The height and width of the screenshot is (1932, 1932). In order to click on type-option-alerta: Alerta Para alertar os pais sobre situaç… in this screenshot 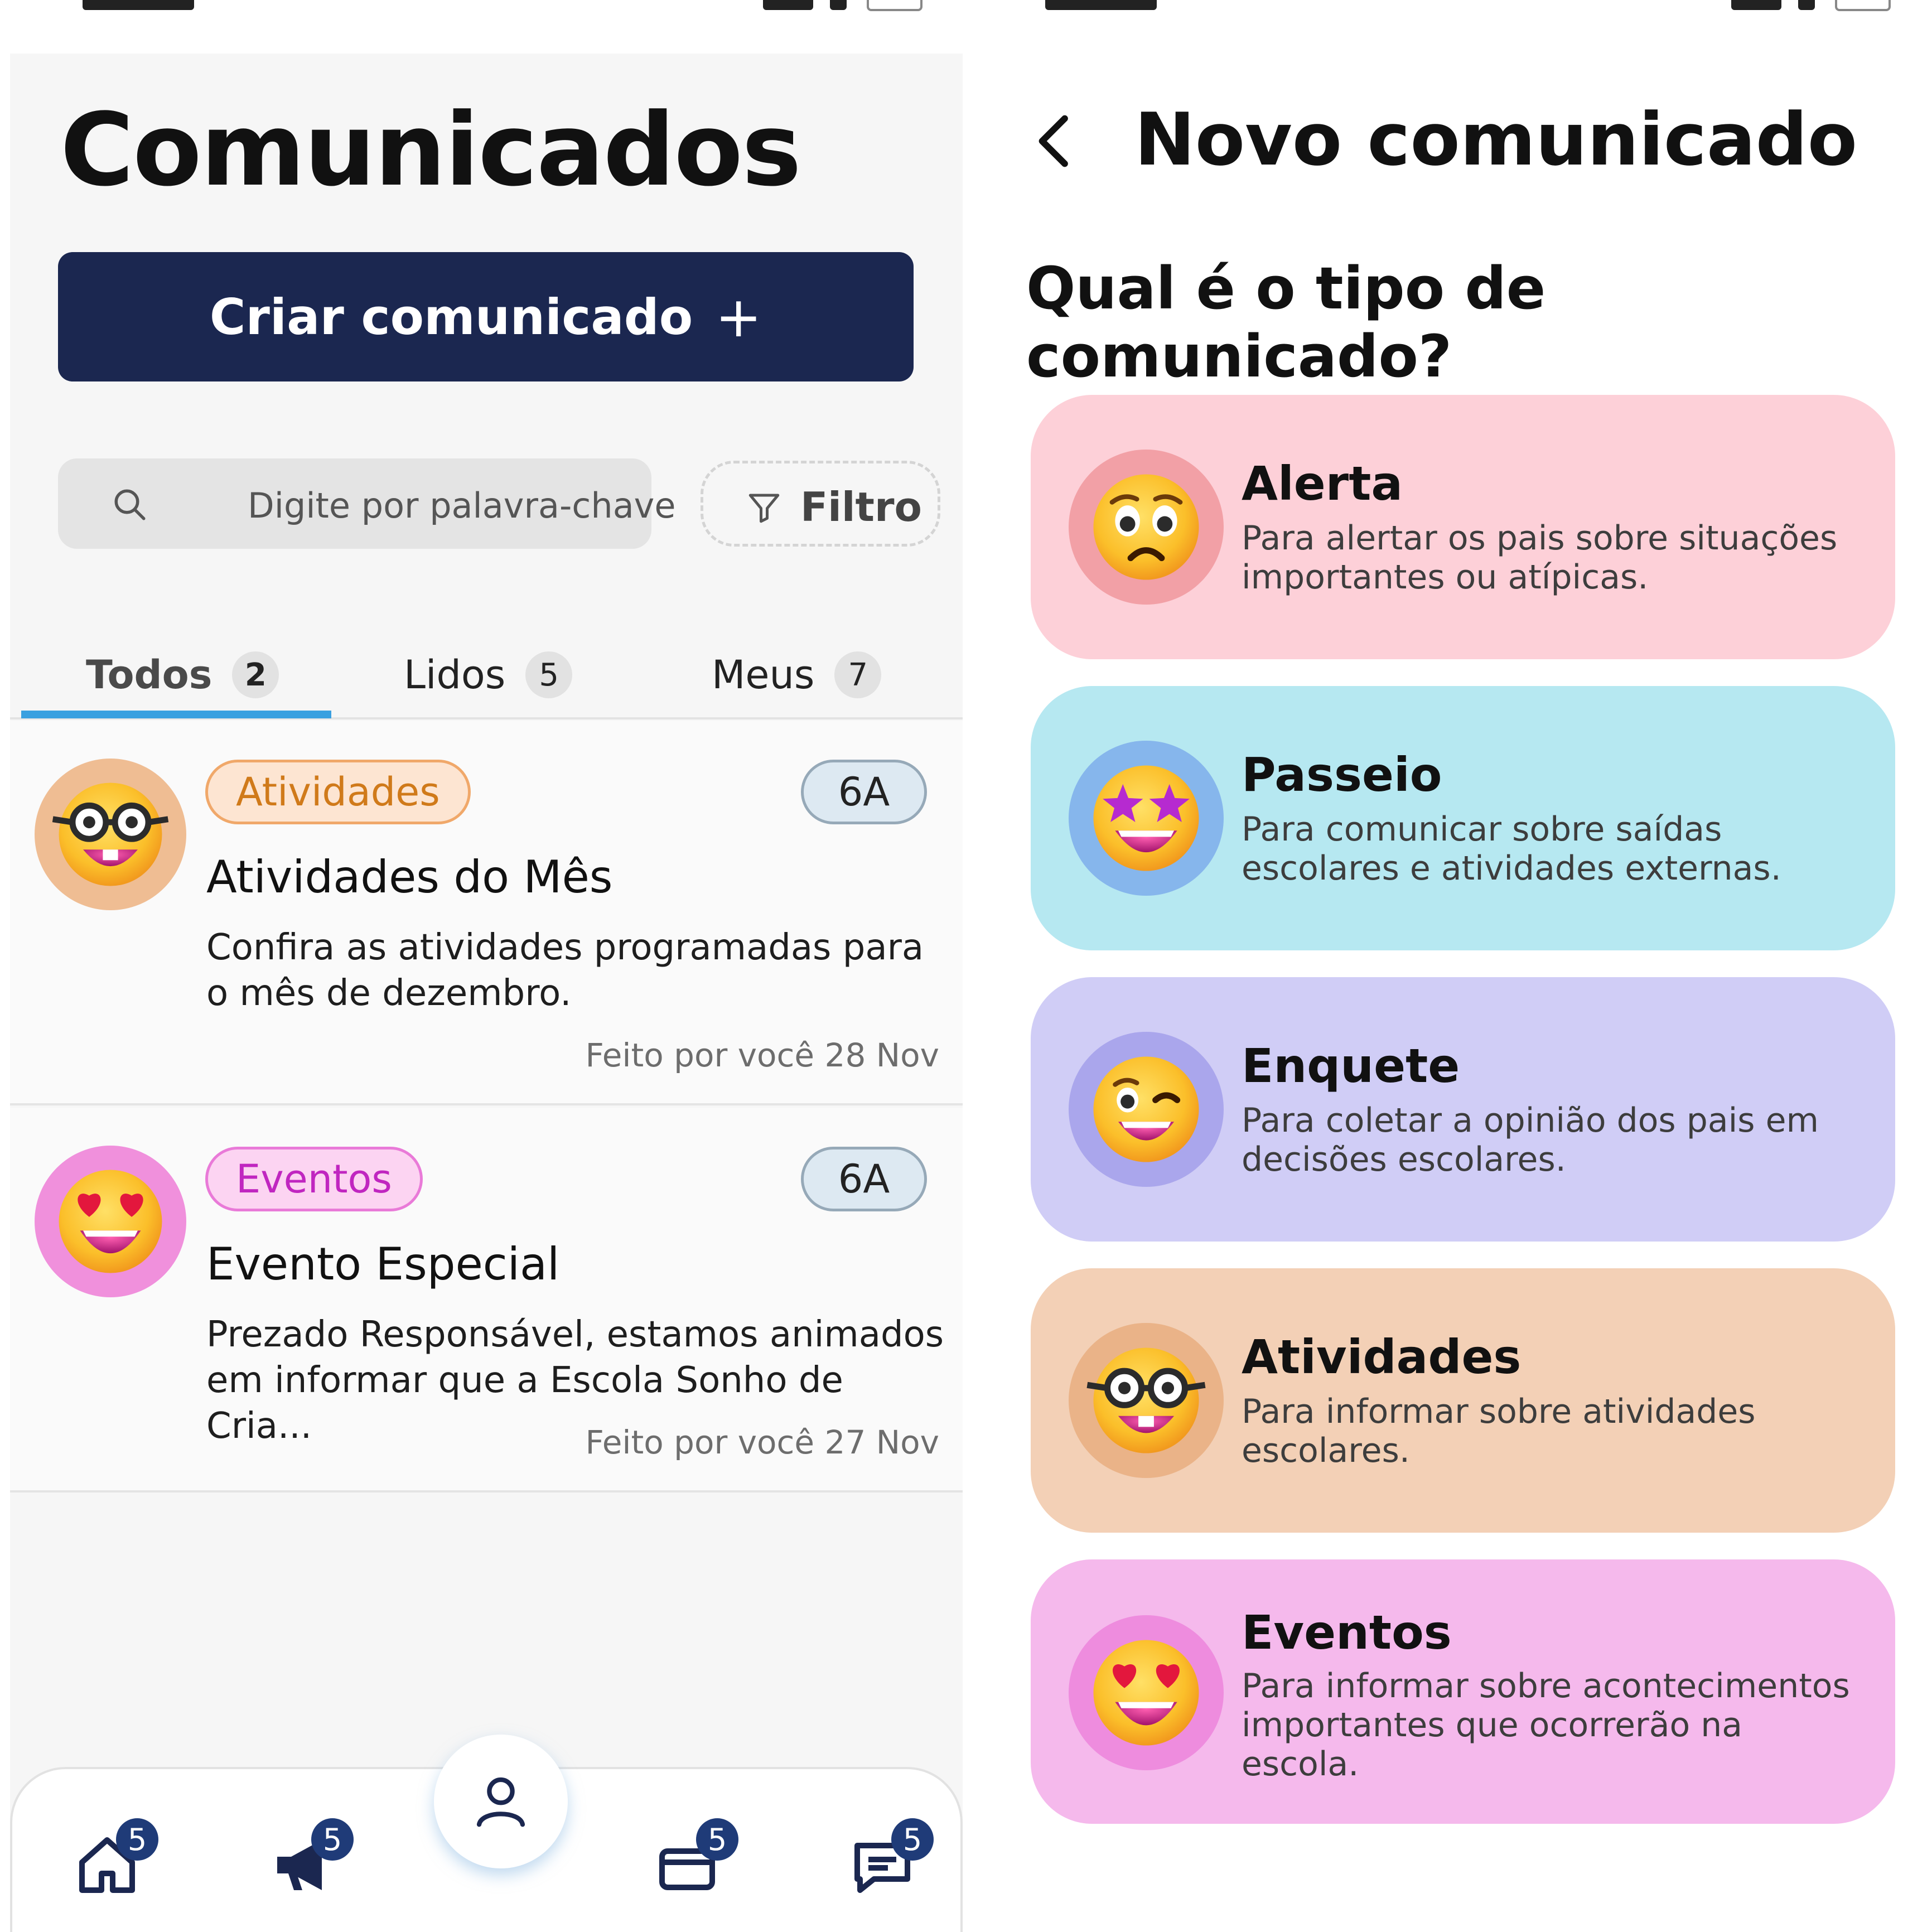, I will do `click(1463, 527)`.